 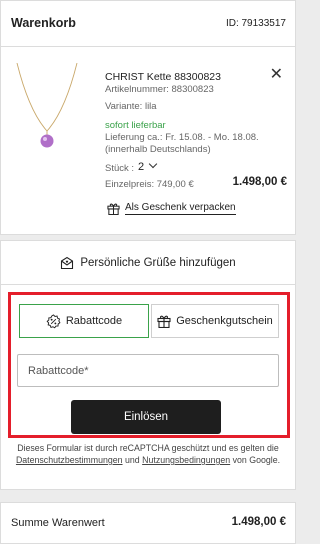 I want to click on gift-wrap-link: Als Geschenk verpacken, so click(x=171, y=208).